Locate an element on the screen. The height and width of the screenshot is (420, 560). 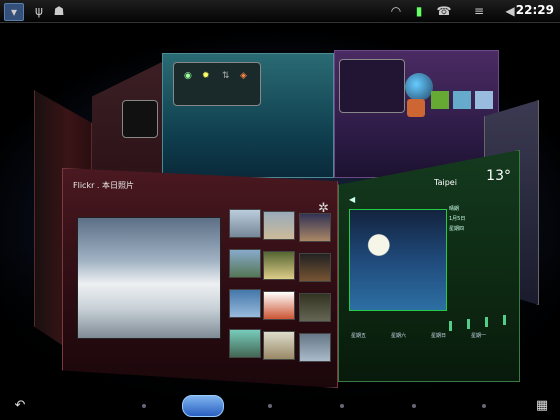
wifi-toggle-icon: ◉ is located at coordinates (188, 76).